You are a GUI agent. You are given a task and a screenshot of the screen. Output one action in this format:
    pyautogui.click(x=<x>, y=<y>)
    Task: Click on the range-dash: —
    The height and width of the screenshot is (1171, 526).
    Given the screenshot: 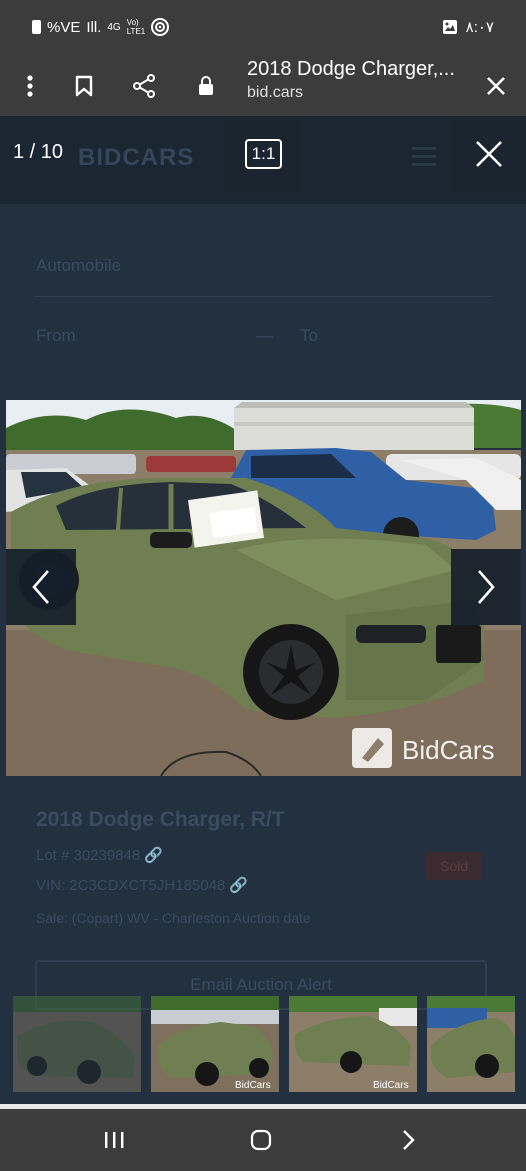 What is the action you would take?
    pyautogui.click(x=264, y=335)
    